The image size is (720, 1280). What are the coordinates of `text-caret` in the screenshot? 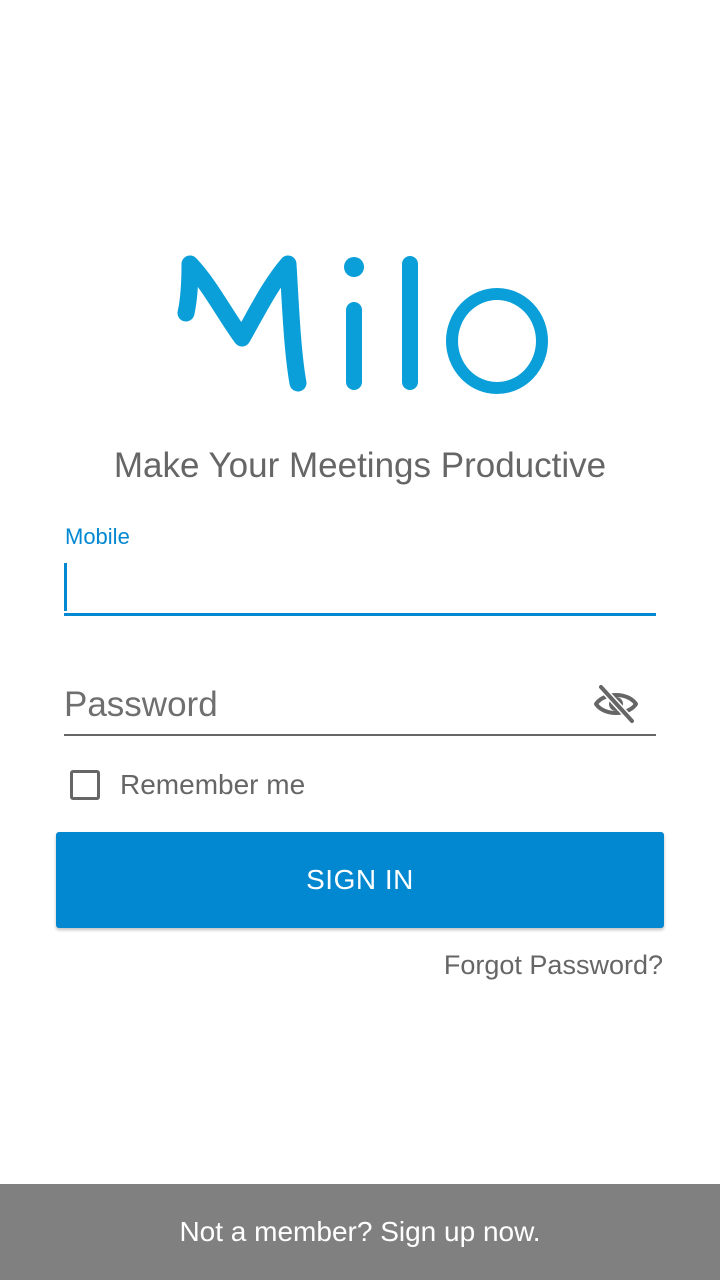 It's located at (65, 587).